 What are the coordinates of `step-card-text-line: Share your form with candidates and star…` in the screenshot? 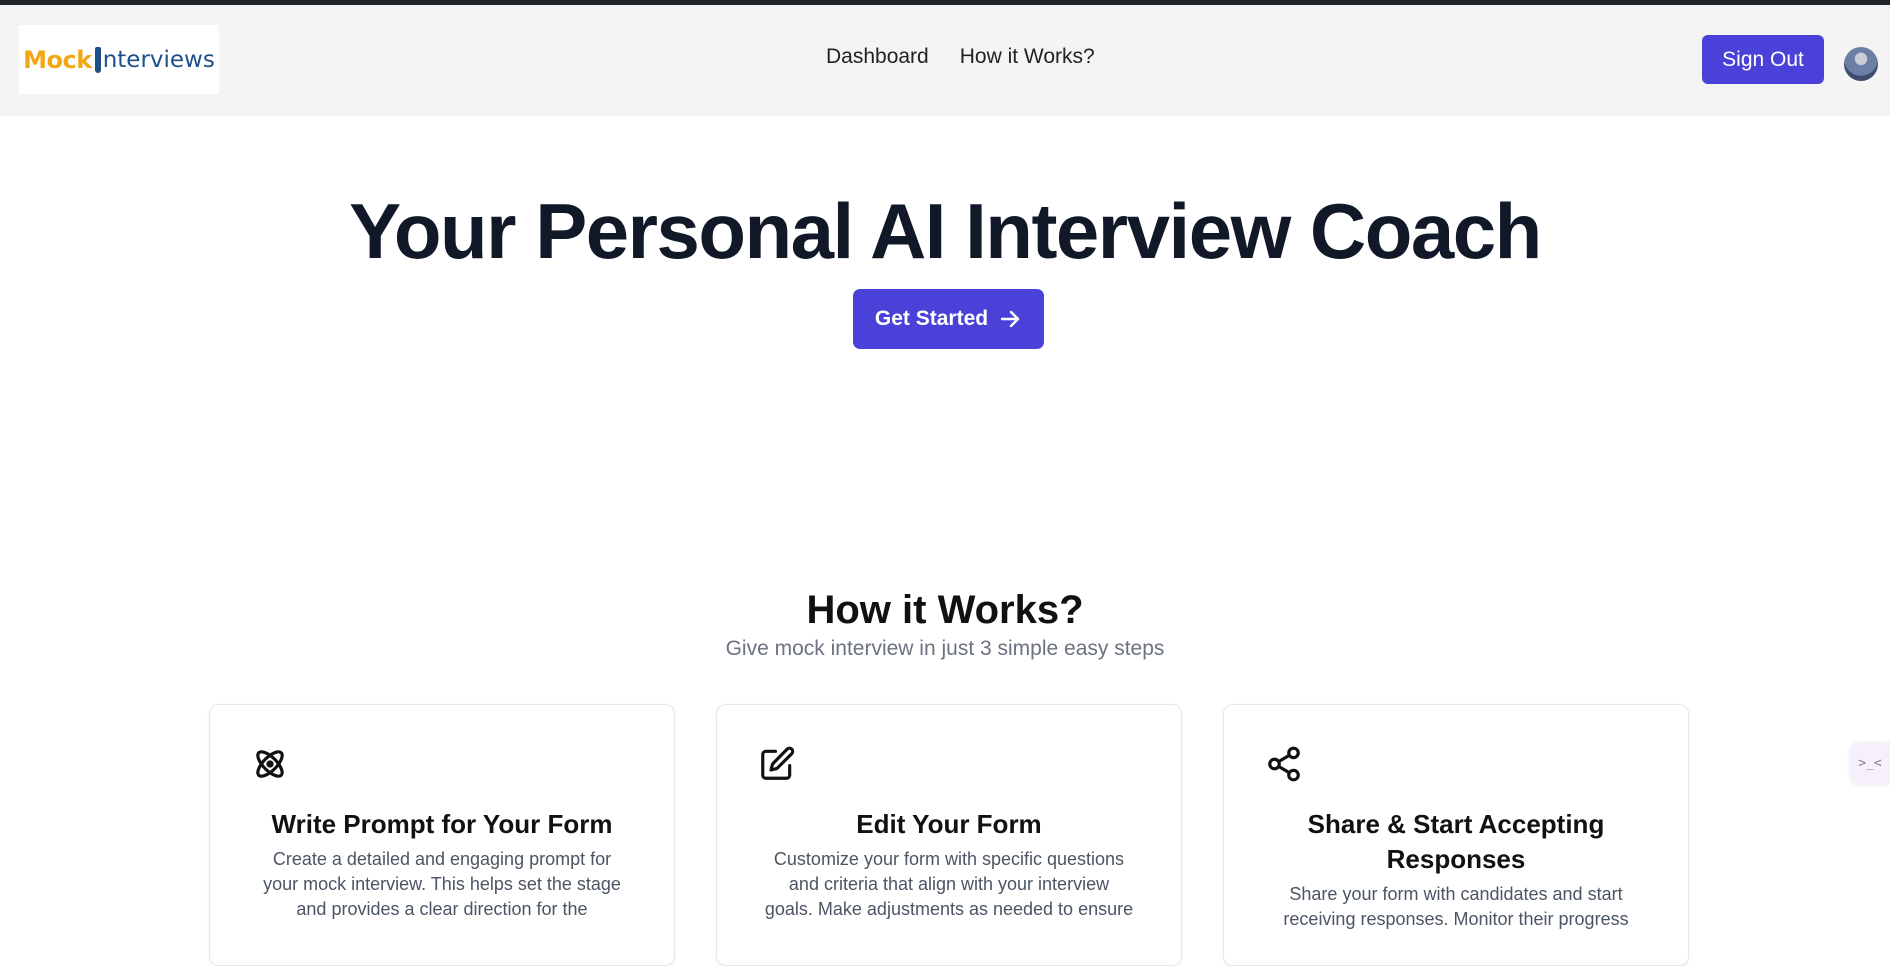 It's located at (1456, 894).